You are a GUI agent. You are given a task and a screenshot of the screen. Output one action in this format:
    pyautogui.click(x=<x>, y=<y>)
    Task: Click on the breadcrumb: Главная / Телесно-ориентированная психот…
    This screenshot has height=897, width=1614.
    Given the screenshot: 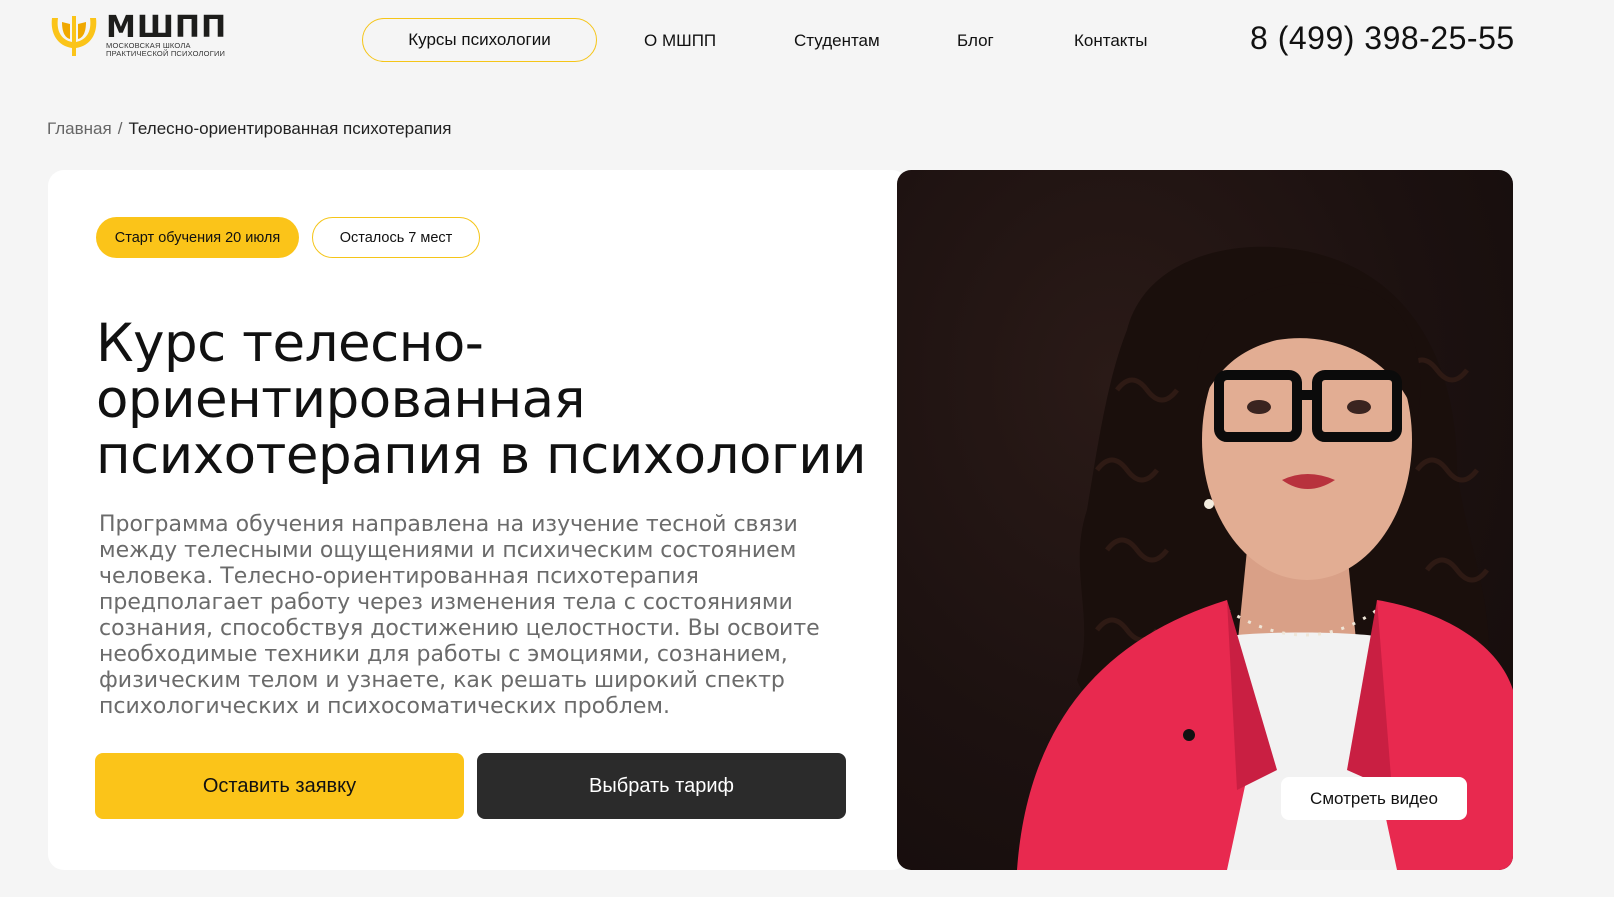 What is the action you would take?
    pyautogui.click(x=249, y=129)
    